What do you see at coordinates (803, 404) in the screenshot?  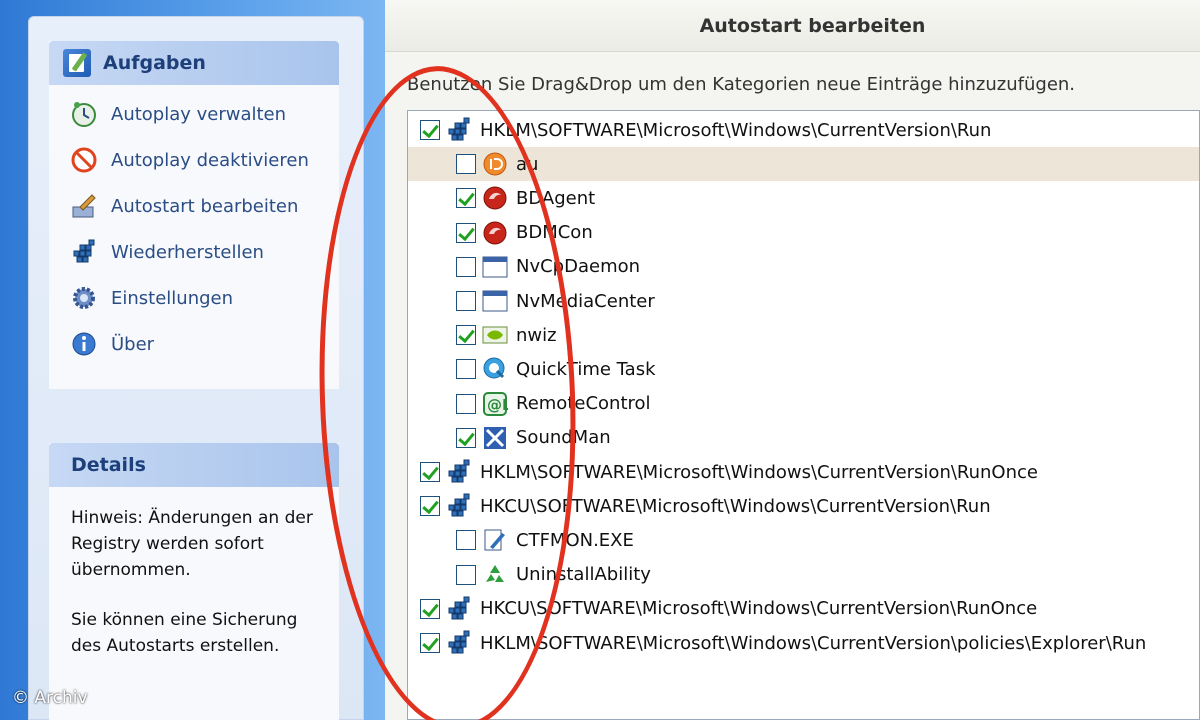 I see `tree-entry-row: @L RemoteControl` at bounding box center [803, 404].